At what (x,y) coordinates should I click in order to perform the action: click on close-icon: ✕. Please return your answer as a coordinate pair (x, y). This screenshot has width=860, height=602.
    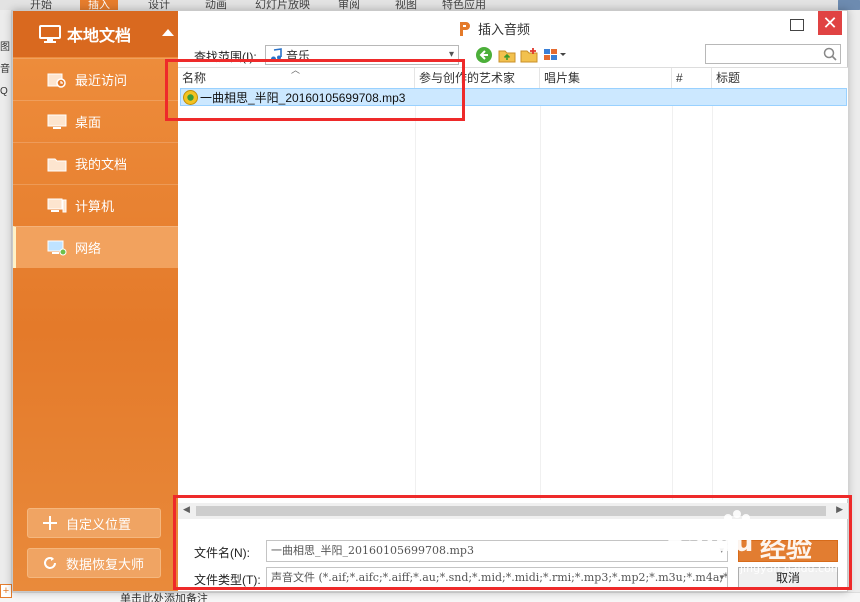
    Looking at the image, I should click on (830, 22).